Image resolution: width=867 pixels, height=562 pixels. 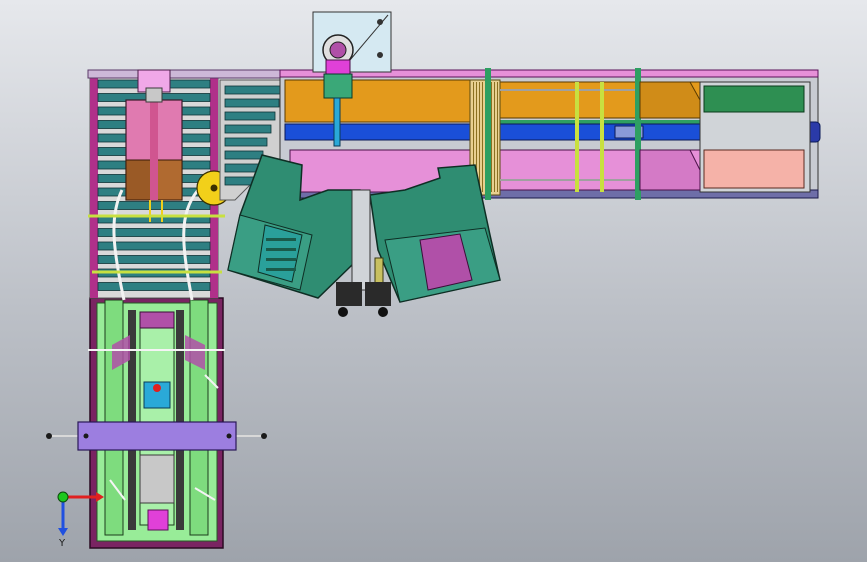 What do you see at coordinates (550, 134) in the screenshot?
I see `main-conveyor` at bounding box center [550, 134].